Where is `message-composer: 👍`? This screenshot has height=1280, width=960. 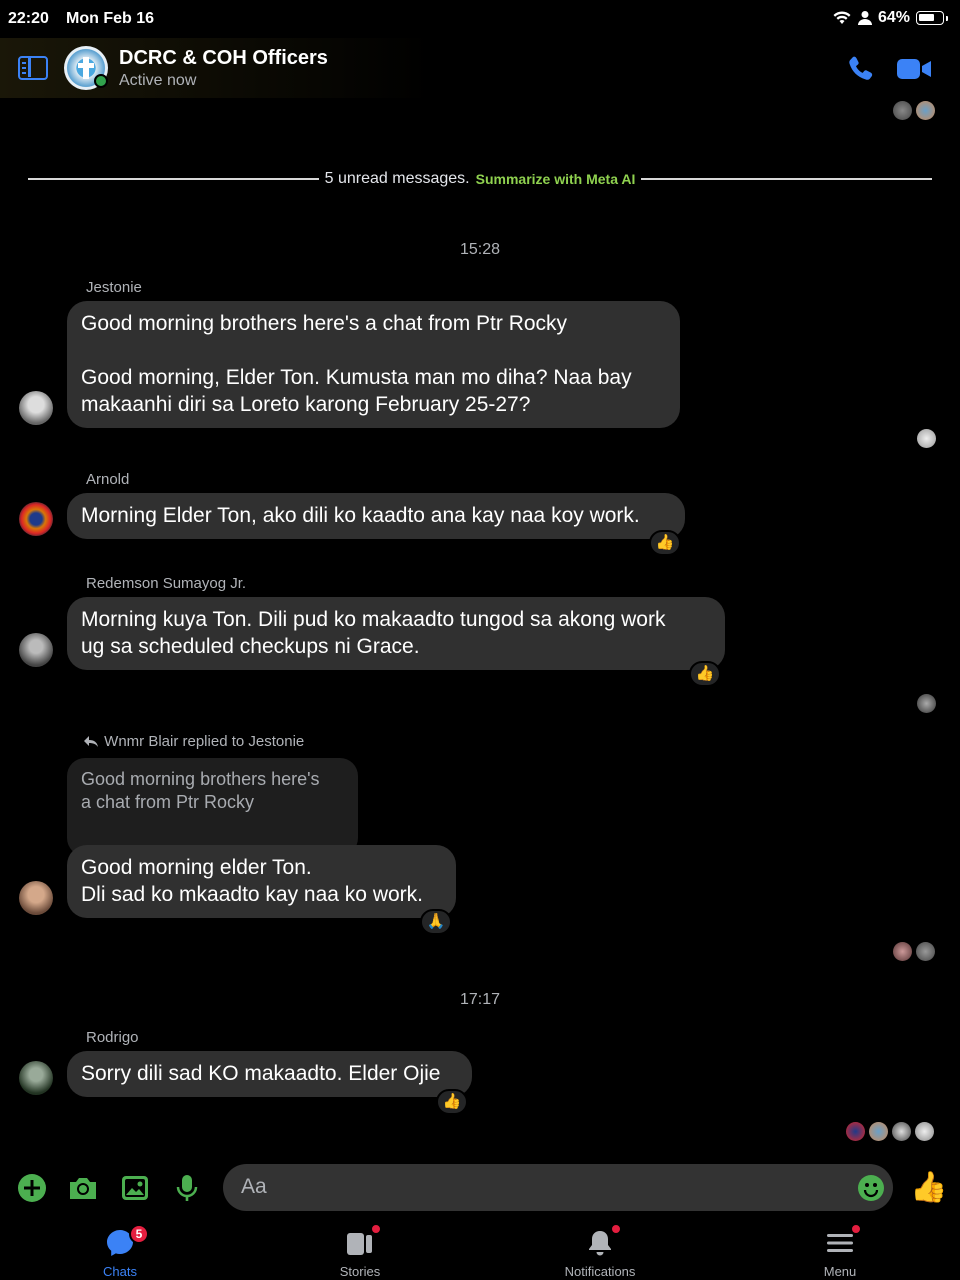
message-composer: 👍 is located at coordinates (480, 1188).